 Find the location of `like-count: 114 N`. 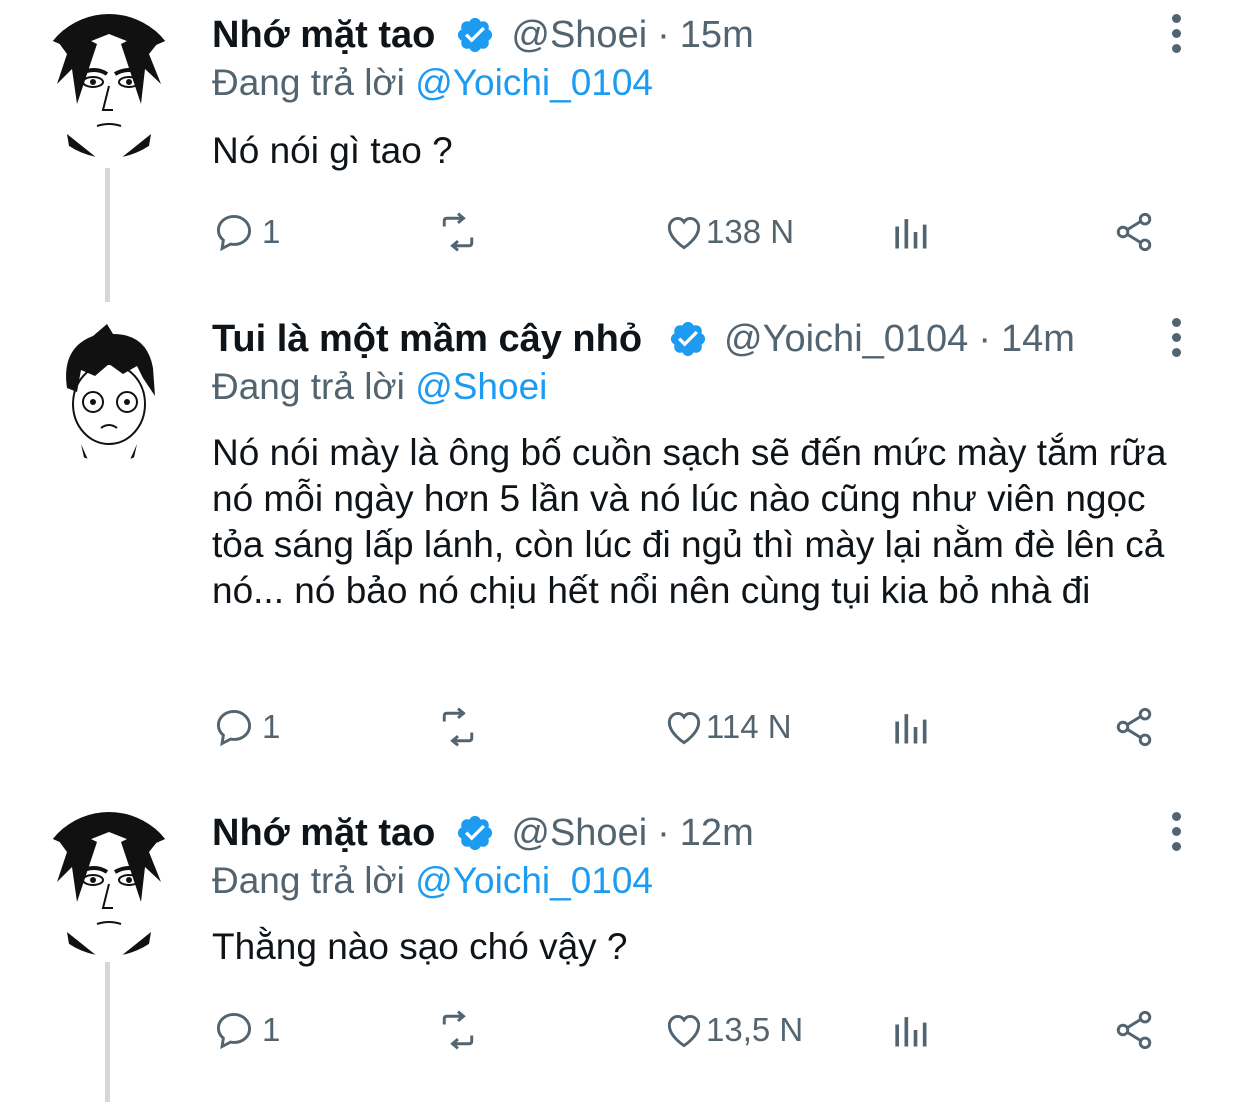

like-count: 114 N is located at coordinates (749, 726).